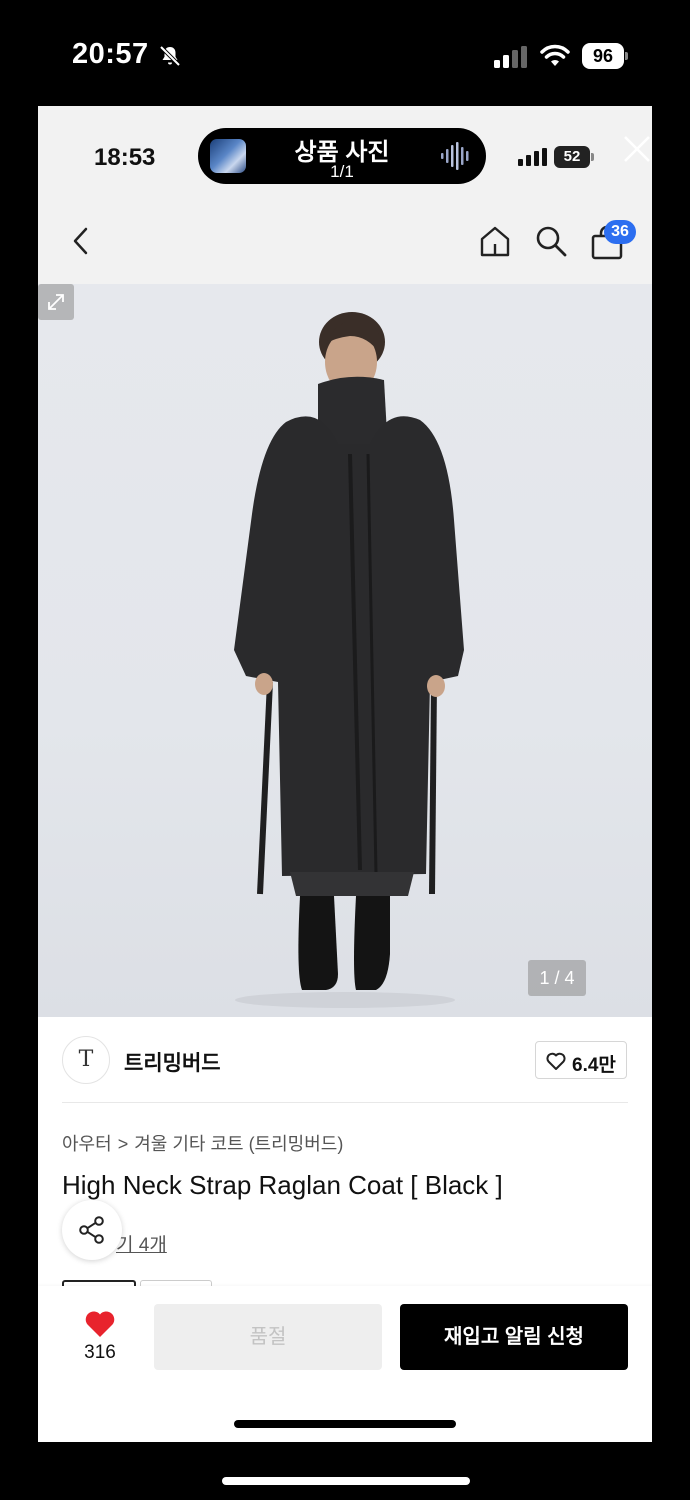 The height and width of the screenshot is (1500, 690). Describe the element at coordinates (81, 241) in the screenshot. I see `back-icon` at that location.